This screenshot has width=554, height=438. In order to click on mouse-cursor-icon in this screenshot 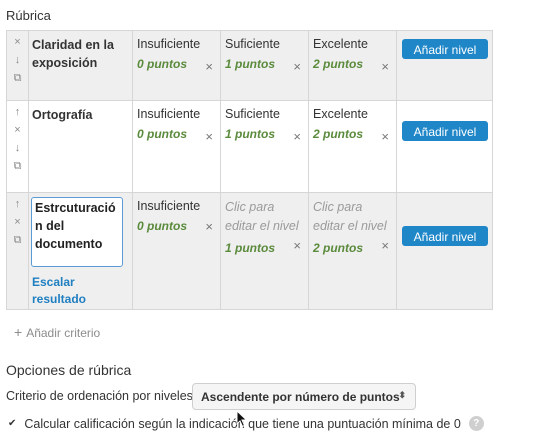, I will do `click(242, 419)`.